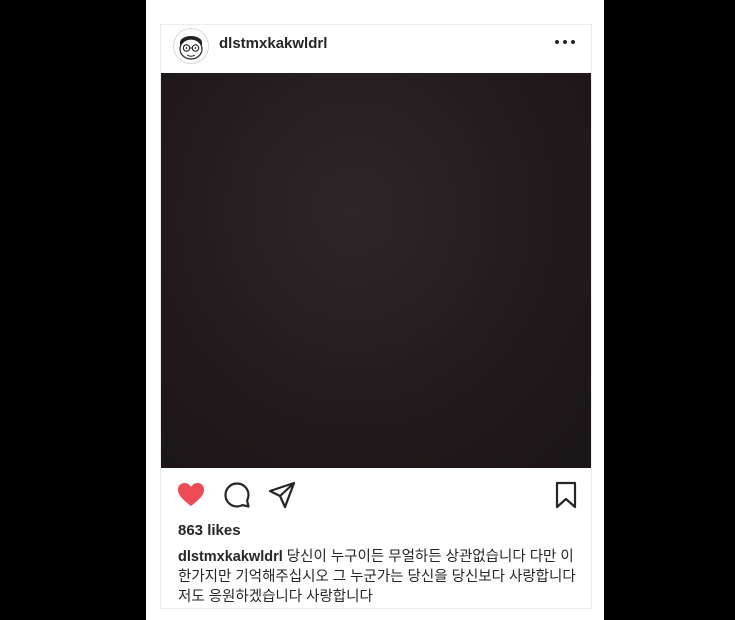 This screenshot has width=735, height=620. Describe the element at coordinates (191, 495) in the screenshot. I see `heart-icon` at that location.